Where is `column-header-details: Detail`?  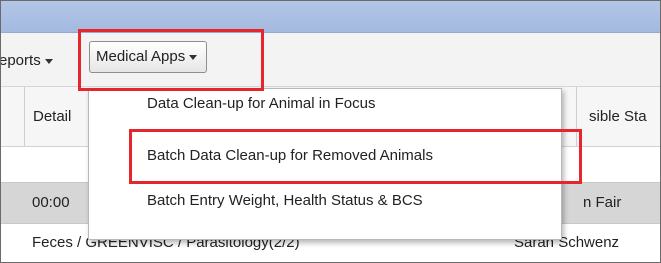
column-header-details: Detail is located at coordinates (52, 116).